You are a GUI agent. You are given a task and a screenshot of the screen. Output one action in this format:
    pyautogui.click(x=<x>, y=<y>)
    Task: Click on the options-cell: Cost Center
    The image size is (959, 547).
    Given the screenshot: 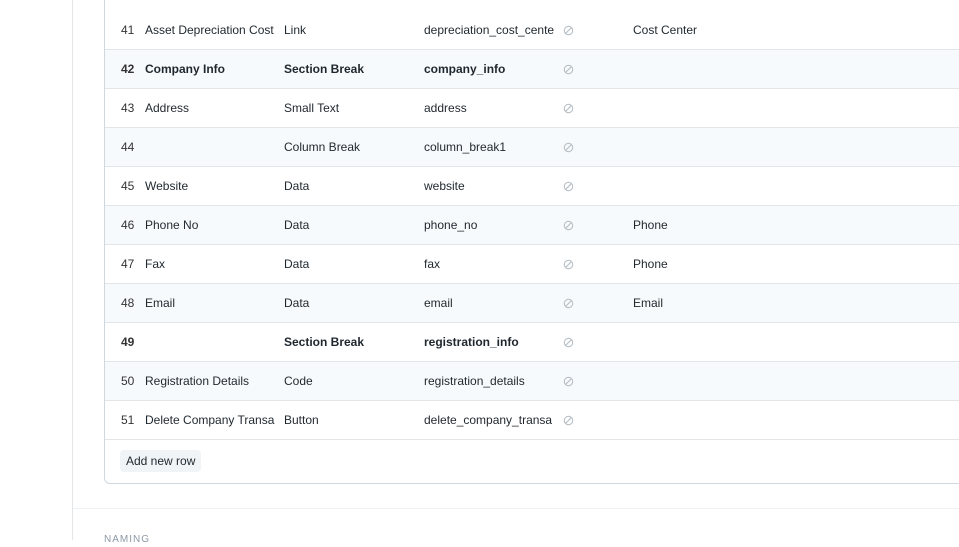 What is the action you would take?
    pyautogui.click(x=733, y=30)
    